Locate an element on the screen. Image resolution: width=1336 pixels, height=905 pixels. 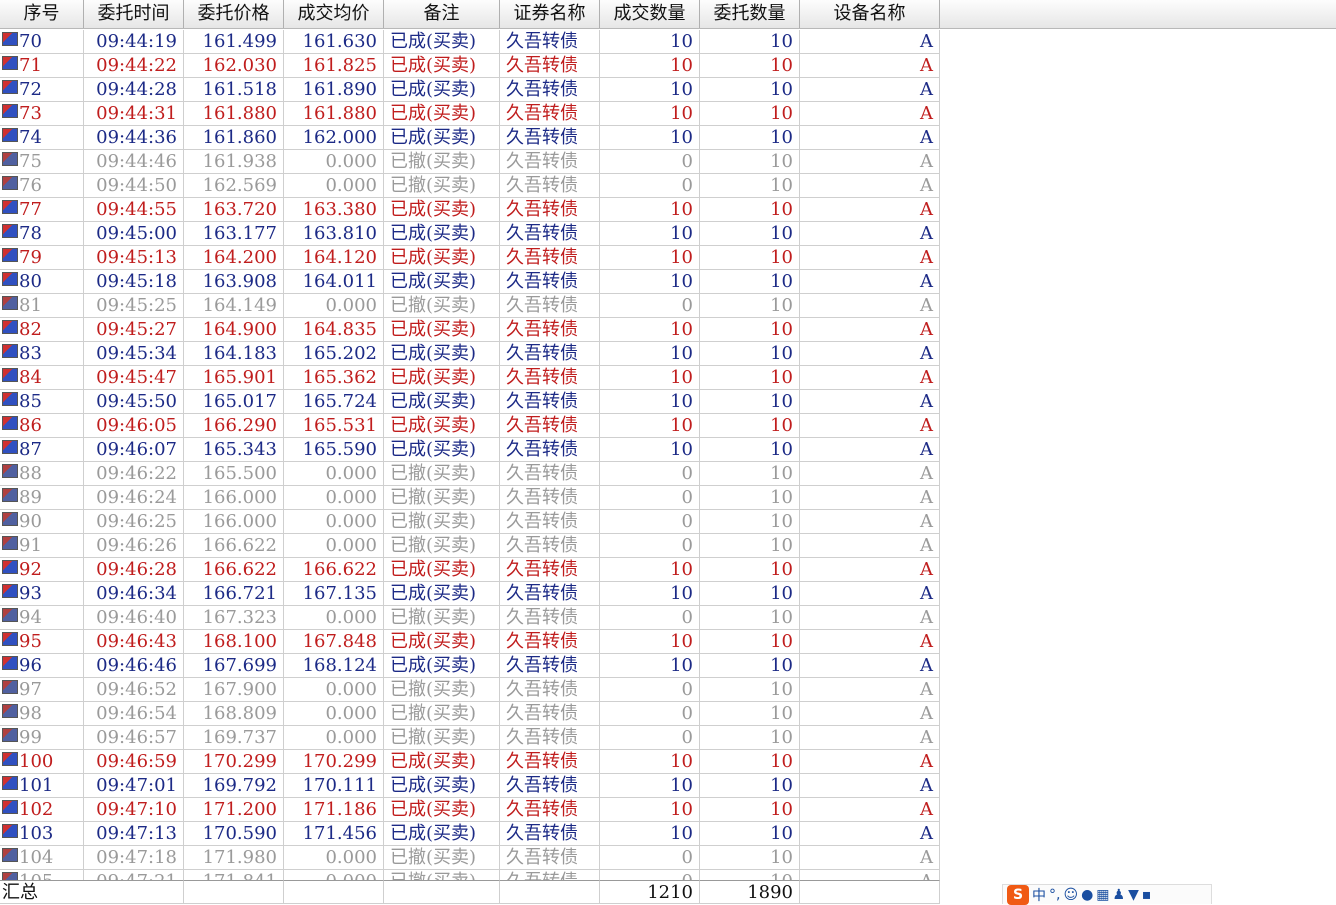
table-row: 94 09:46:40 167.323 0.000 已撤(买卖) 久吾转债 0 10 A is located at coordinates (470, 618).